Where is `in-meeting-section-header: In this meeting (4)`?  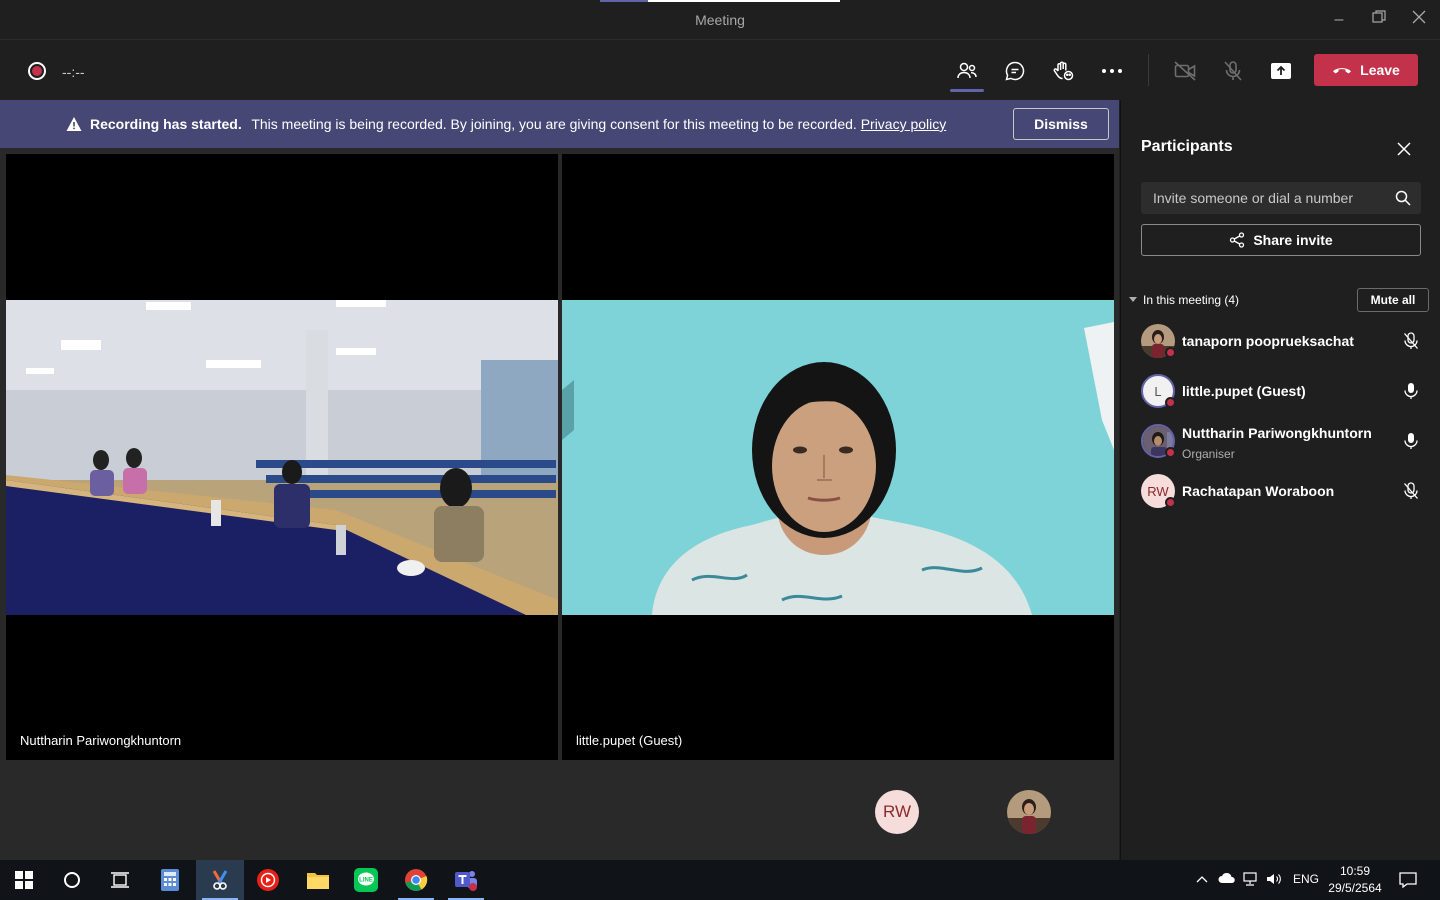 in-meeting-section-header: In this meeting (4) is located at coordinates (1184, 300).